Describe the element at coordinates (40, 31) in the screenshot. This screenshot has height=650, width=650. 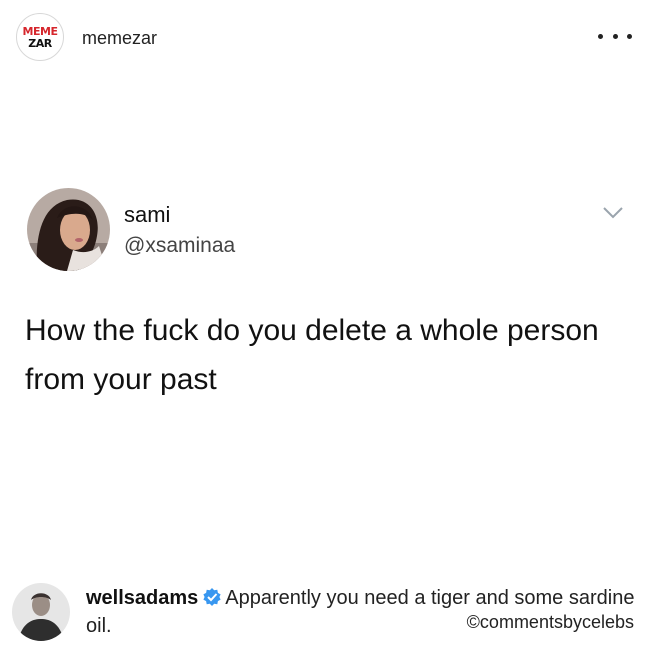
I see `logo-text-top: MEME` at that location.